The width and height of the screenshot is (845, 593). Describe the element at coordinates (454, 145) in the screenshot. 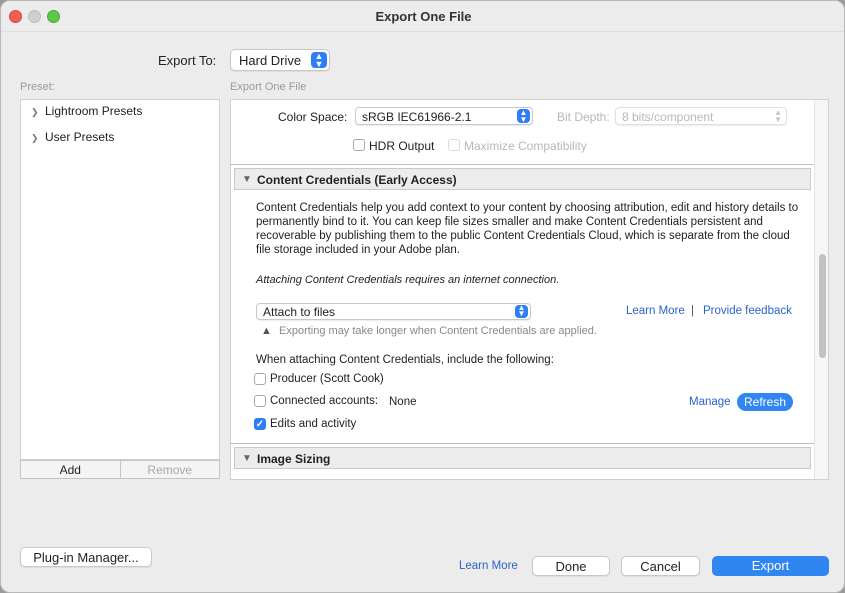

I see `maximize-compatibility-checkbox` at that location.